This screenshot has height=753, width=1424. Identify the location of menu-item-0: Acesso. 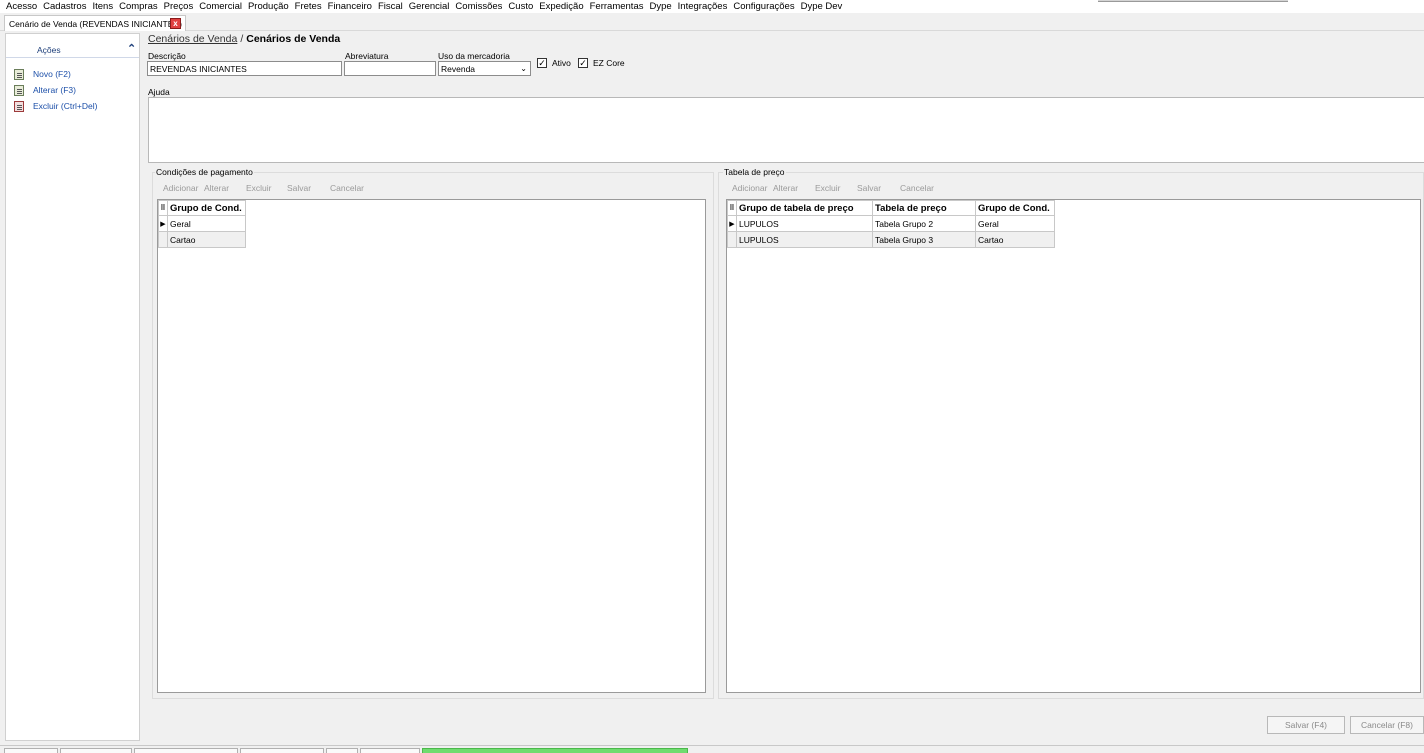
(21, 7).